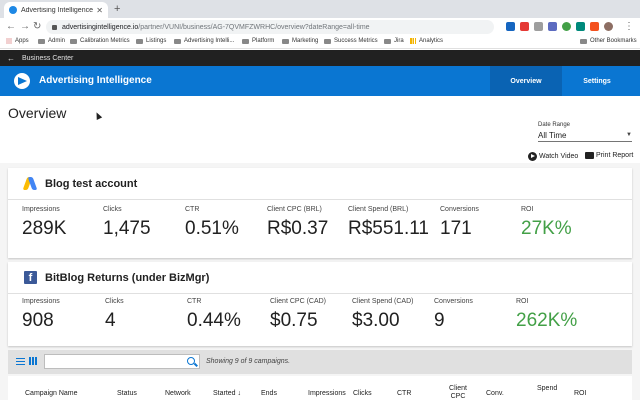 Image resolution: width=640 pixels, height=400 pixels. Describe the element at coordinates (98, 115) in the screenshot. I see `mouse-cursor-icon` at that location.